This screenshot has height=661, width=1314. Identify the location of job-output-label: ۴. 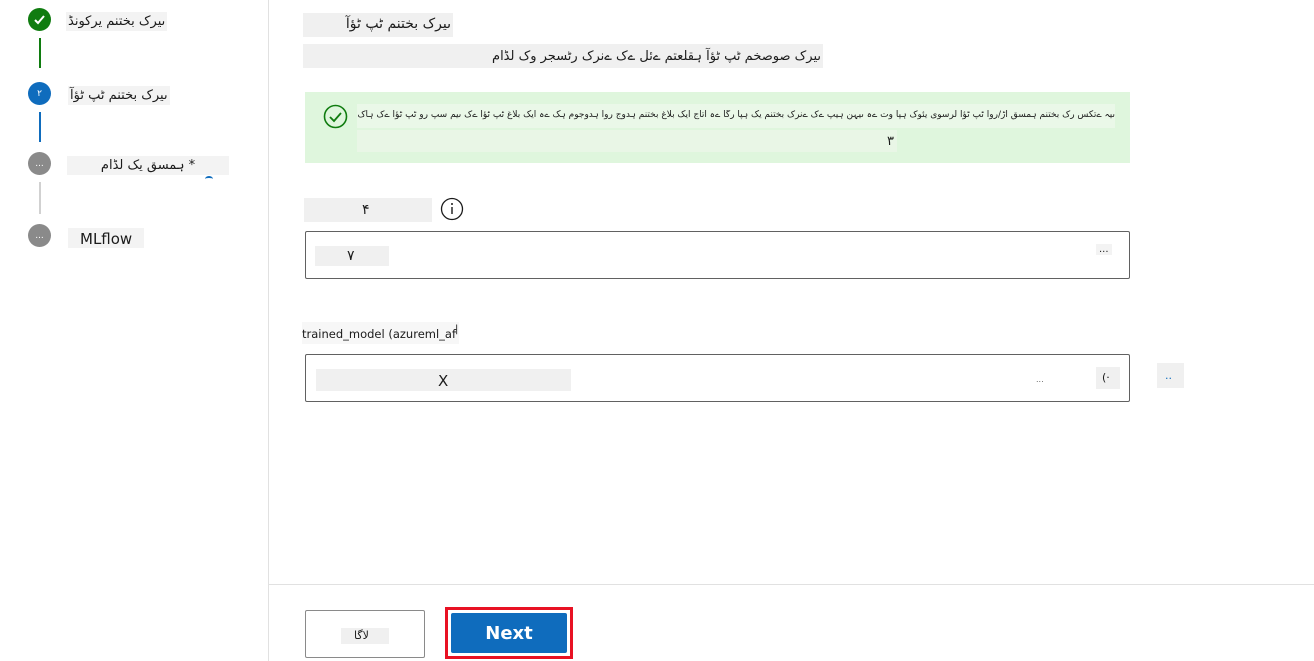
(366, 210).